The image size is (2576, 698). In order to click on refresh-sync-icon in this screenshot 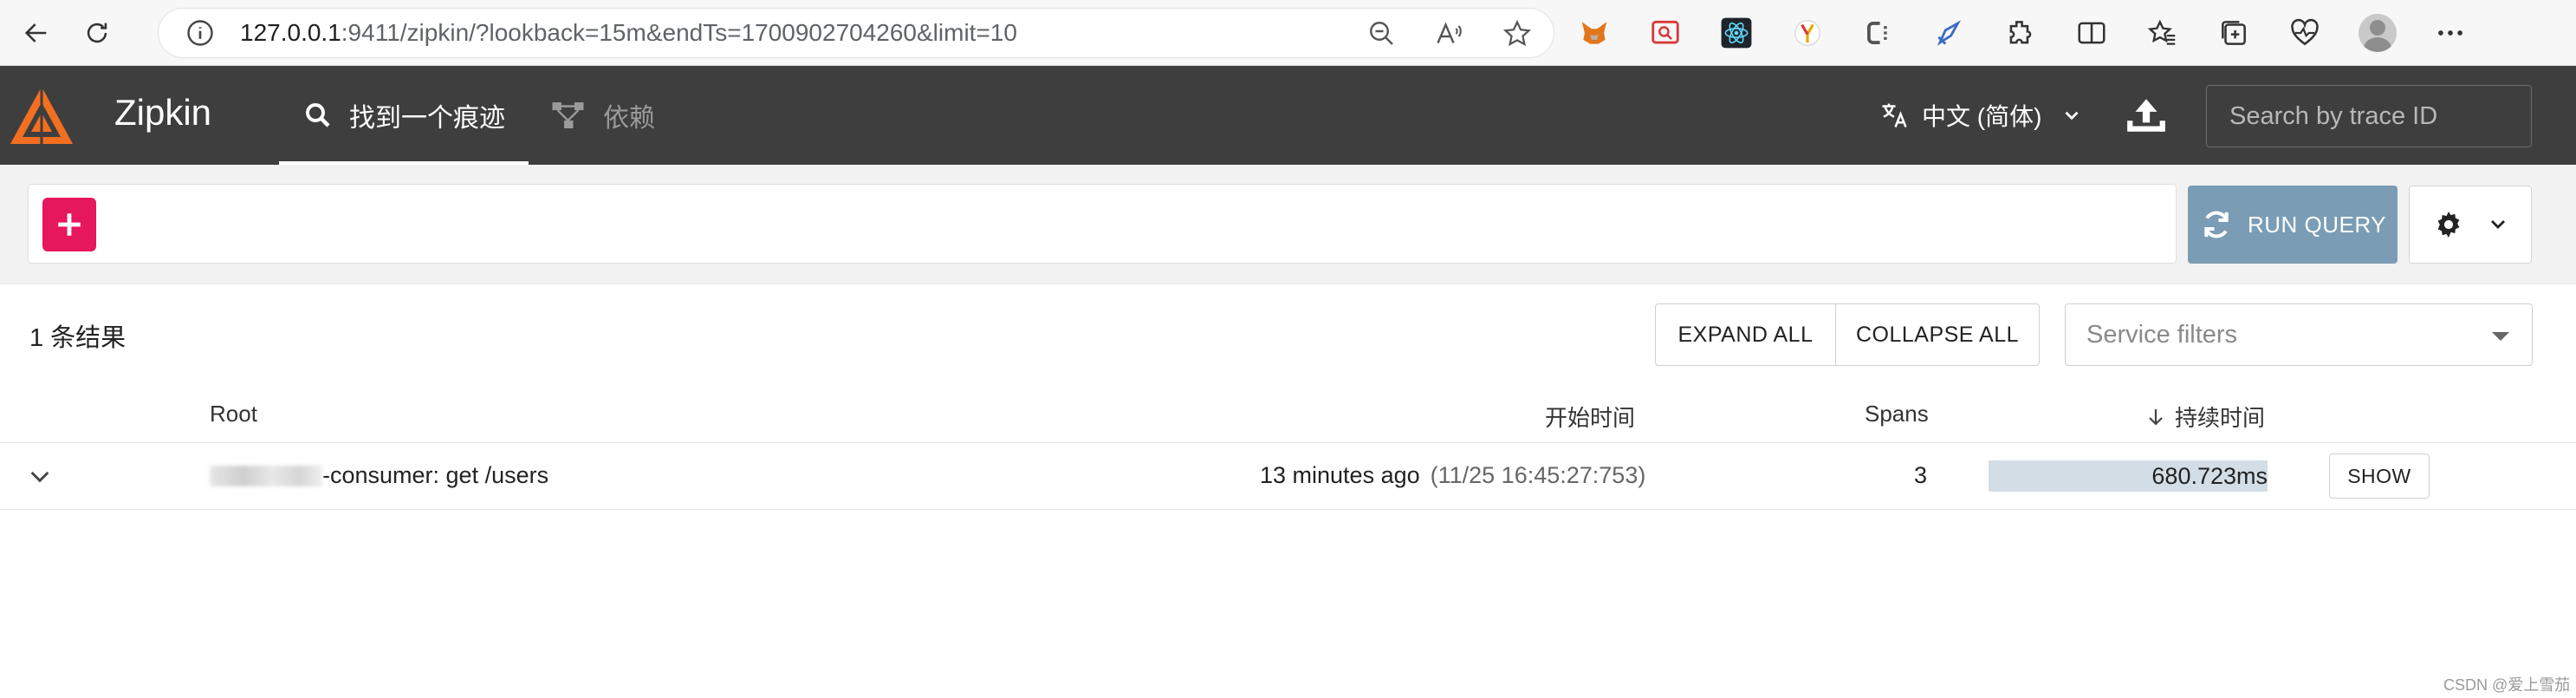, I will do `click(2217, 225)`.